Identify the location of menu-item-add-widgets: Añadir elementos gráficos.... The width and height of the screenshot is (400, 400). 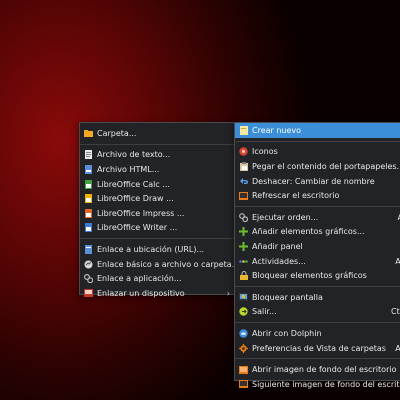
(317, 232).